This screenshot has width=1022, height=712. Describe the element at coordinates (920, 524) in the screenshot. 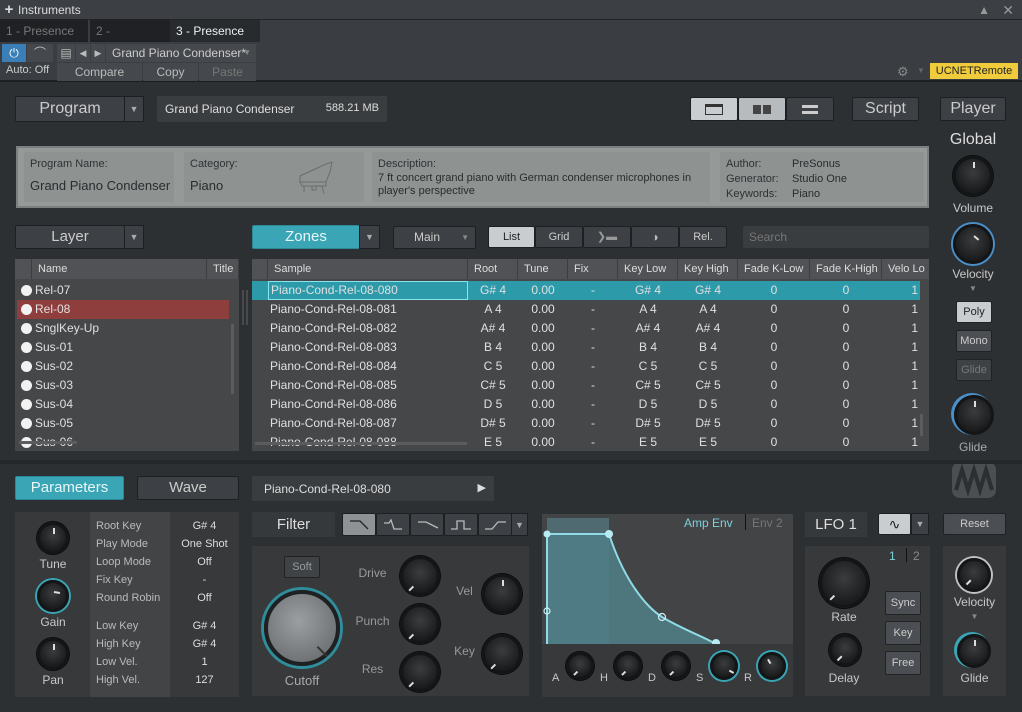

I see `lfo-waveform-dropdown: ▼` at that location.